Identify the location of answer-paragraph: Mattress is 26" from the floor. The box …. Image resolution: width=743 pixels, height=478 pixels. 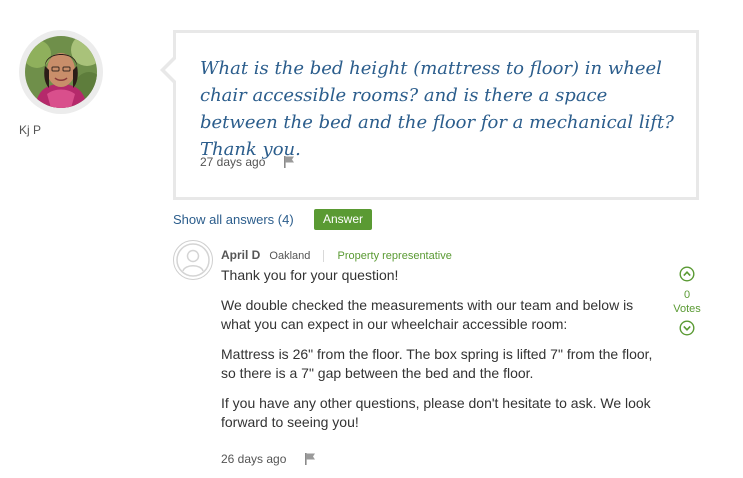
(437, 363).